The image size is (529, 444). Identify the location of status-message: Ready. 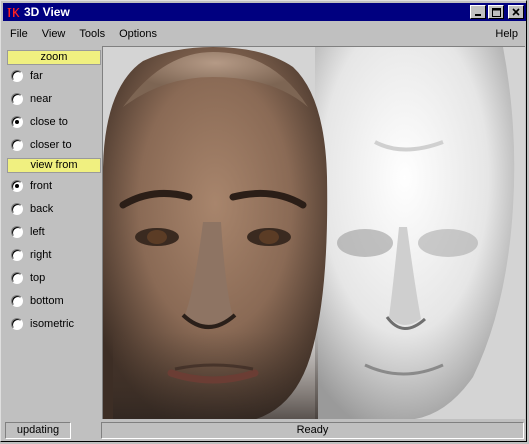
(312, 430).